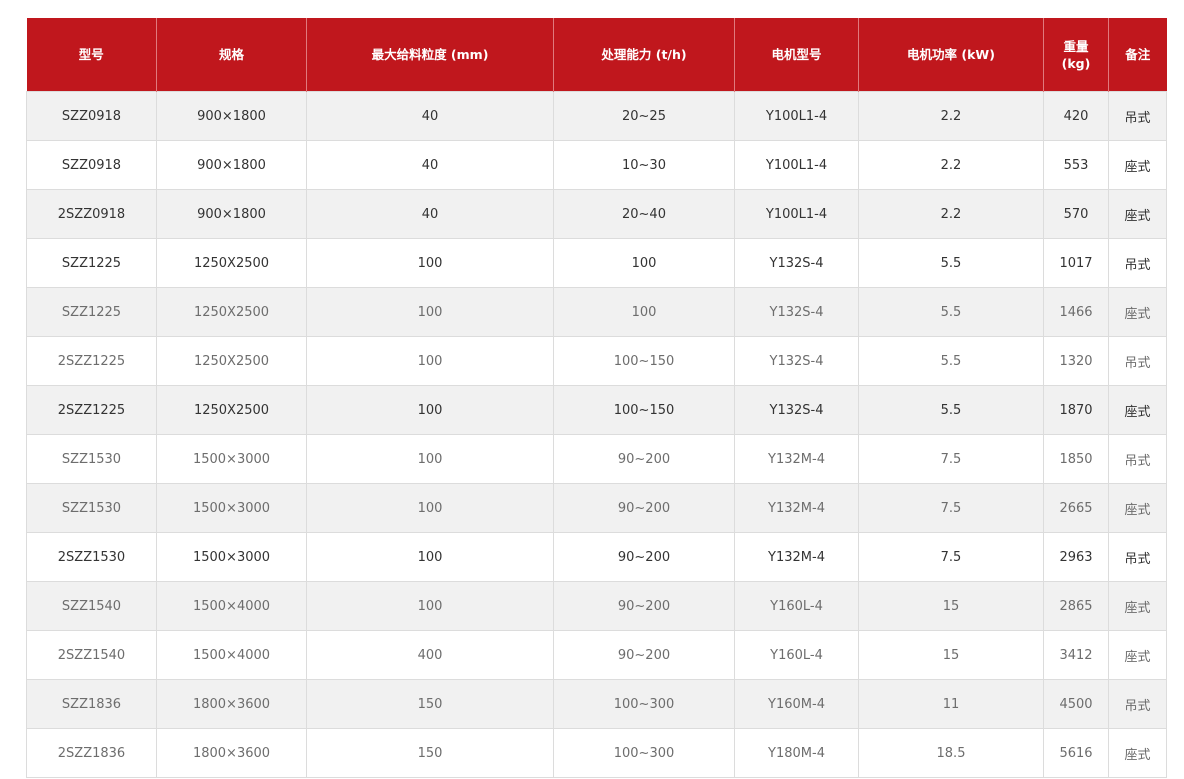 This screenshot has width=1184, height=779. I want to click on cell-capacity: 100~300, so click(644, 704).